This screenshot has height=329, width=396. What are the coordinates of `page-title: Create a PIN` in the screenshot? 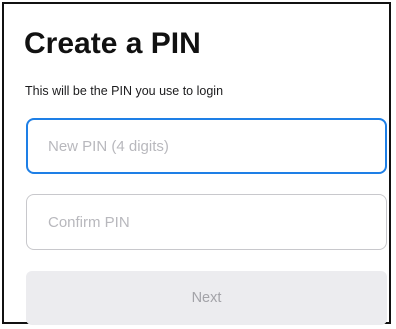 It's located at (112, 43).